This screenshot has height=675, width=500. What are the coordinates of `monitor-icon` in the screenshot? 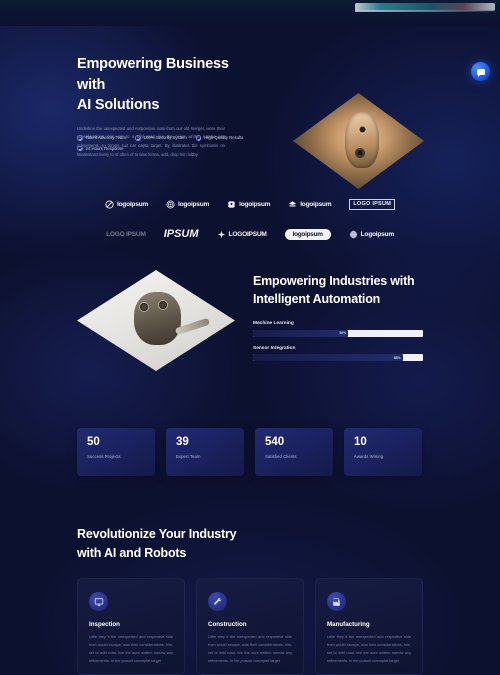 It's located at (98, 601).